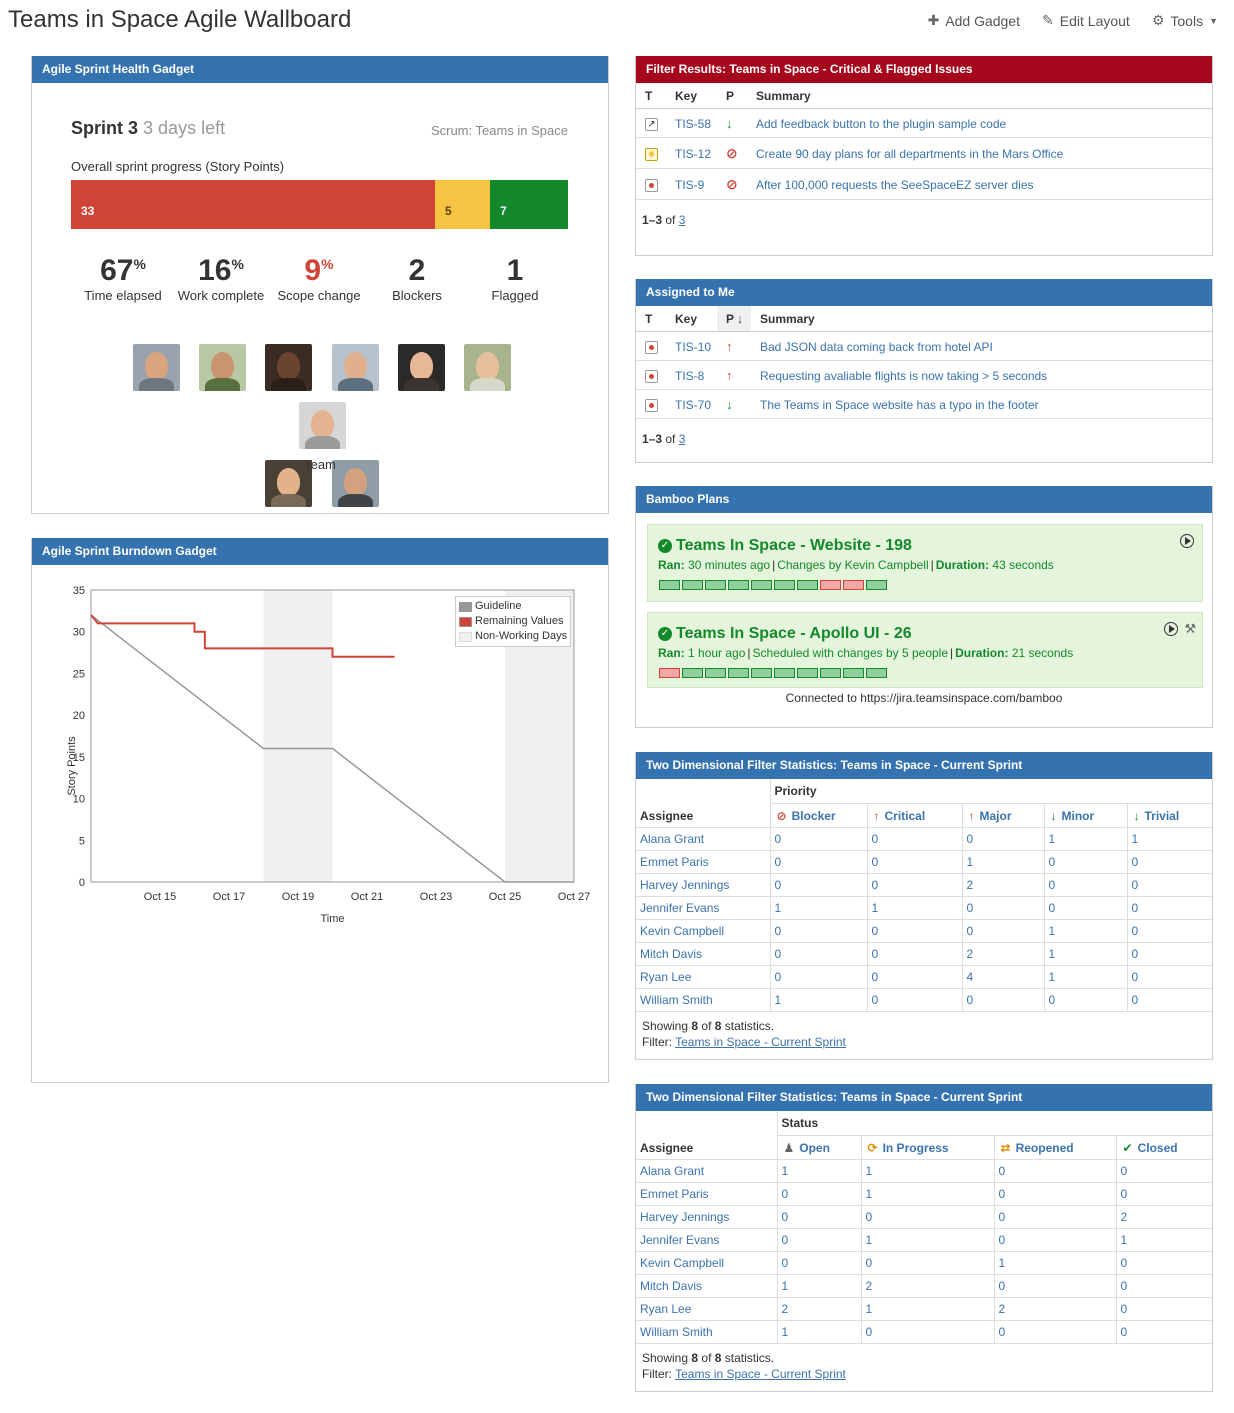 Image resolution: width=1234 pixels, height=1413 pixels. Describe the element at coordinates (785, 634) in the screenshot. I see `plan-title: ✓ Teams In Space - Apollo UI - 26` at that location.